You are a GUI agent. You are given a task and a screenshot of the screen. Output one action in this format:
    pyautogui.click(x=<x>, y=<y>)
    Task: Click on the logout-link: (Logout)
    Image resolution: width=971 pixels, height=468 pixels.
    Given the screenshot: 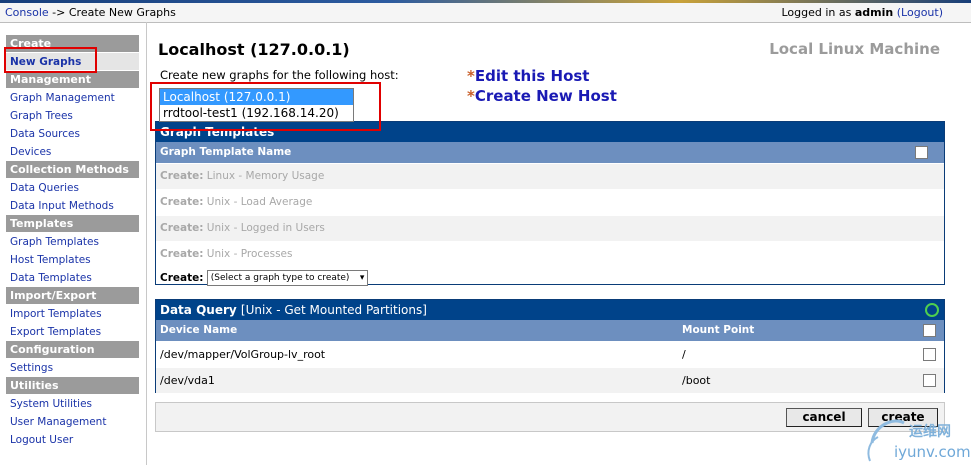 What is the action you would take?
    pyautogui.click(x=920, y=12)
    